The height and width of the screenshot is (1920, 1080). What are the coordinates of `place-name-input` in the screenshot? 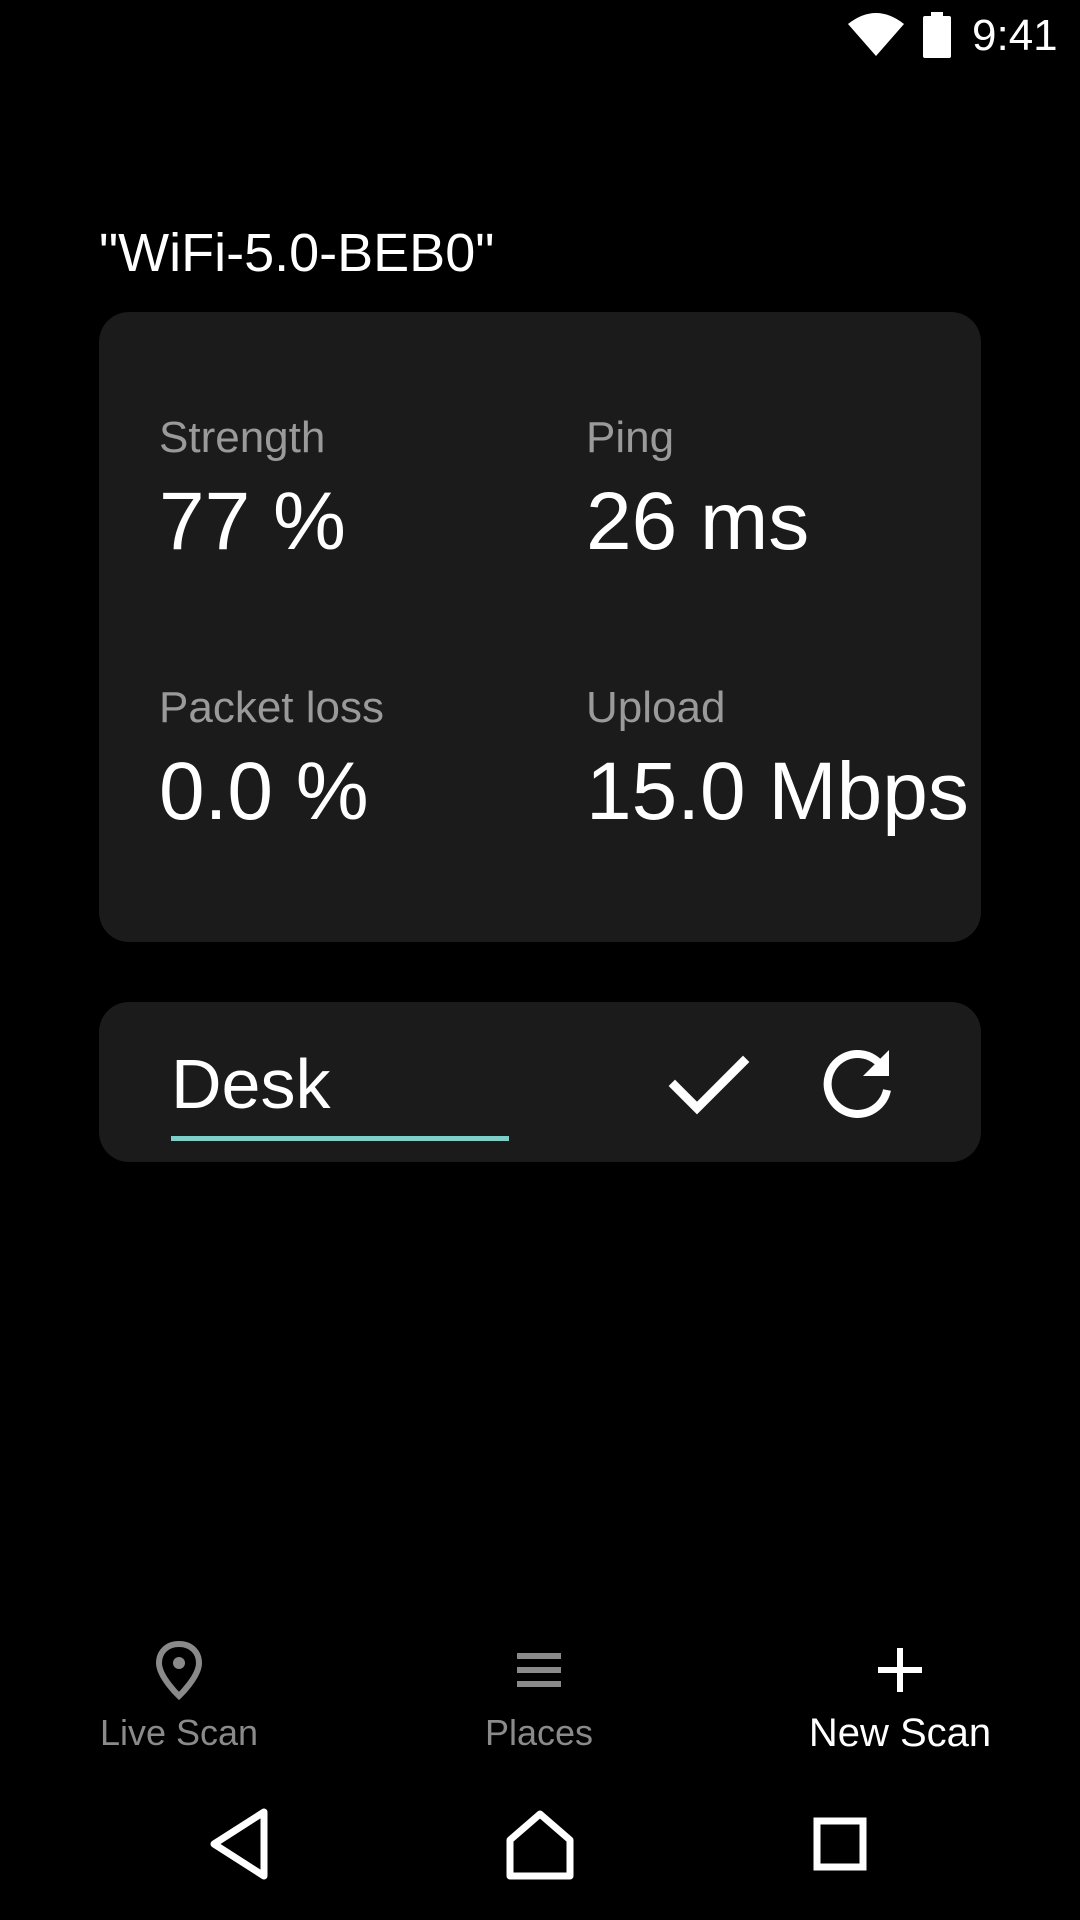 It's located at (340, 1084).